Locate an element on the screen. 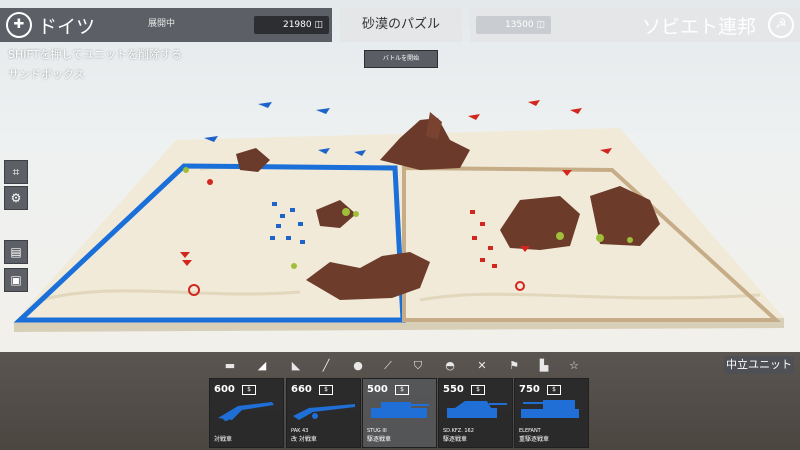 Image resolution: width=800 pixels, height=450 pixels. barrel-icon: ▤ is located at coordinates (16, 252).